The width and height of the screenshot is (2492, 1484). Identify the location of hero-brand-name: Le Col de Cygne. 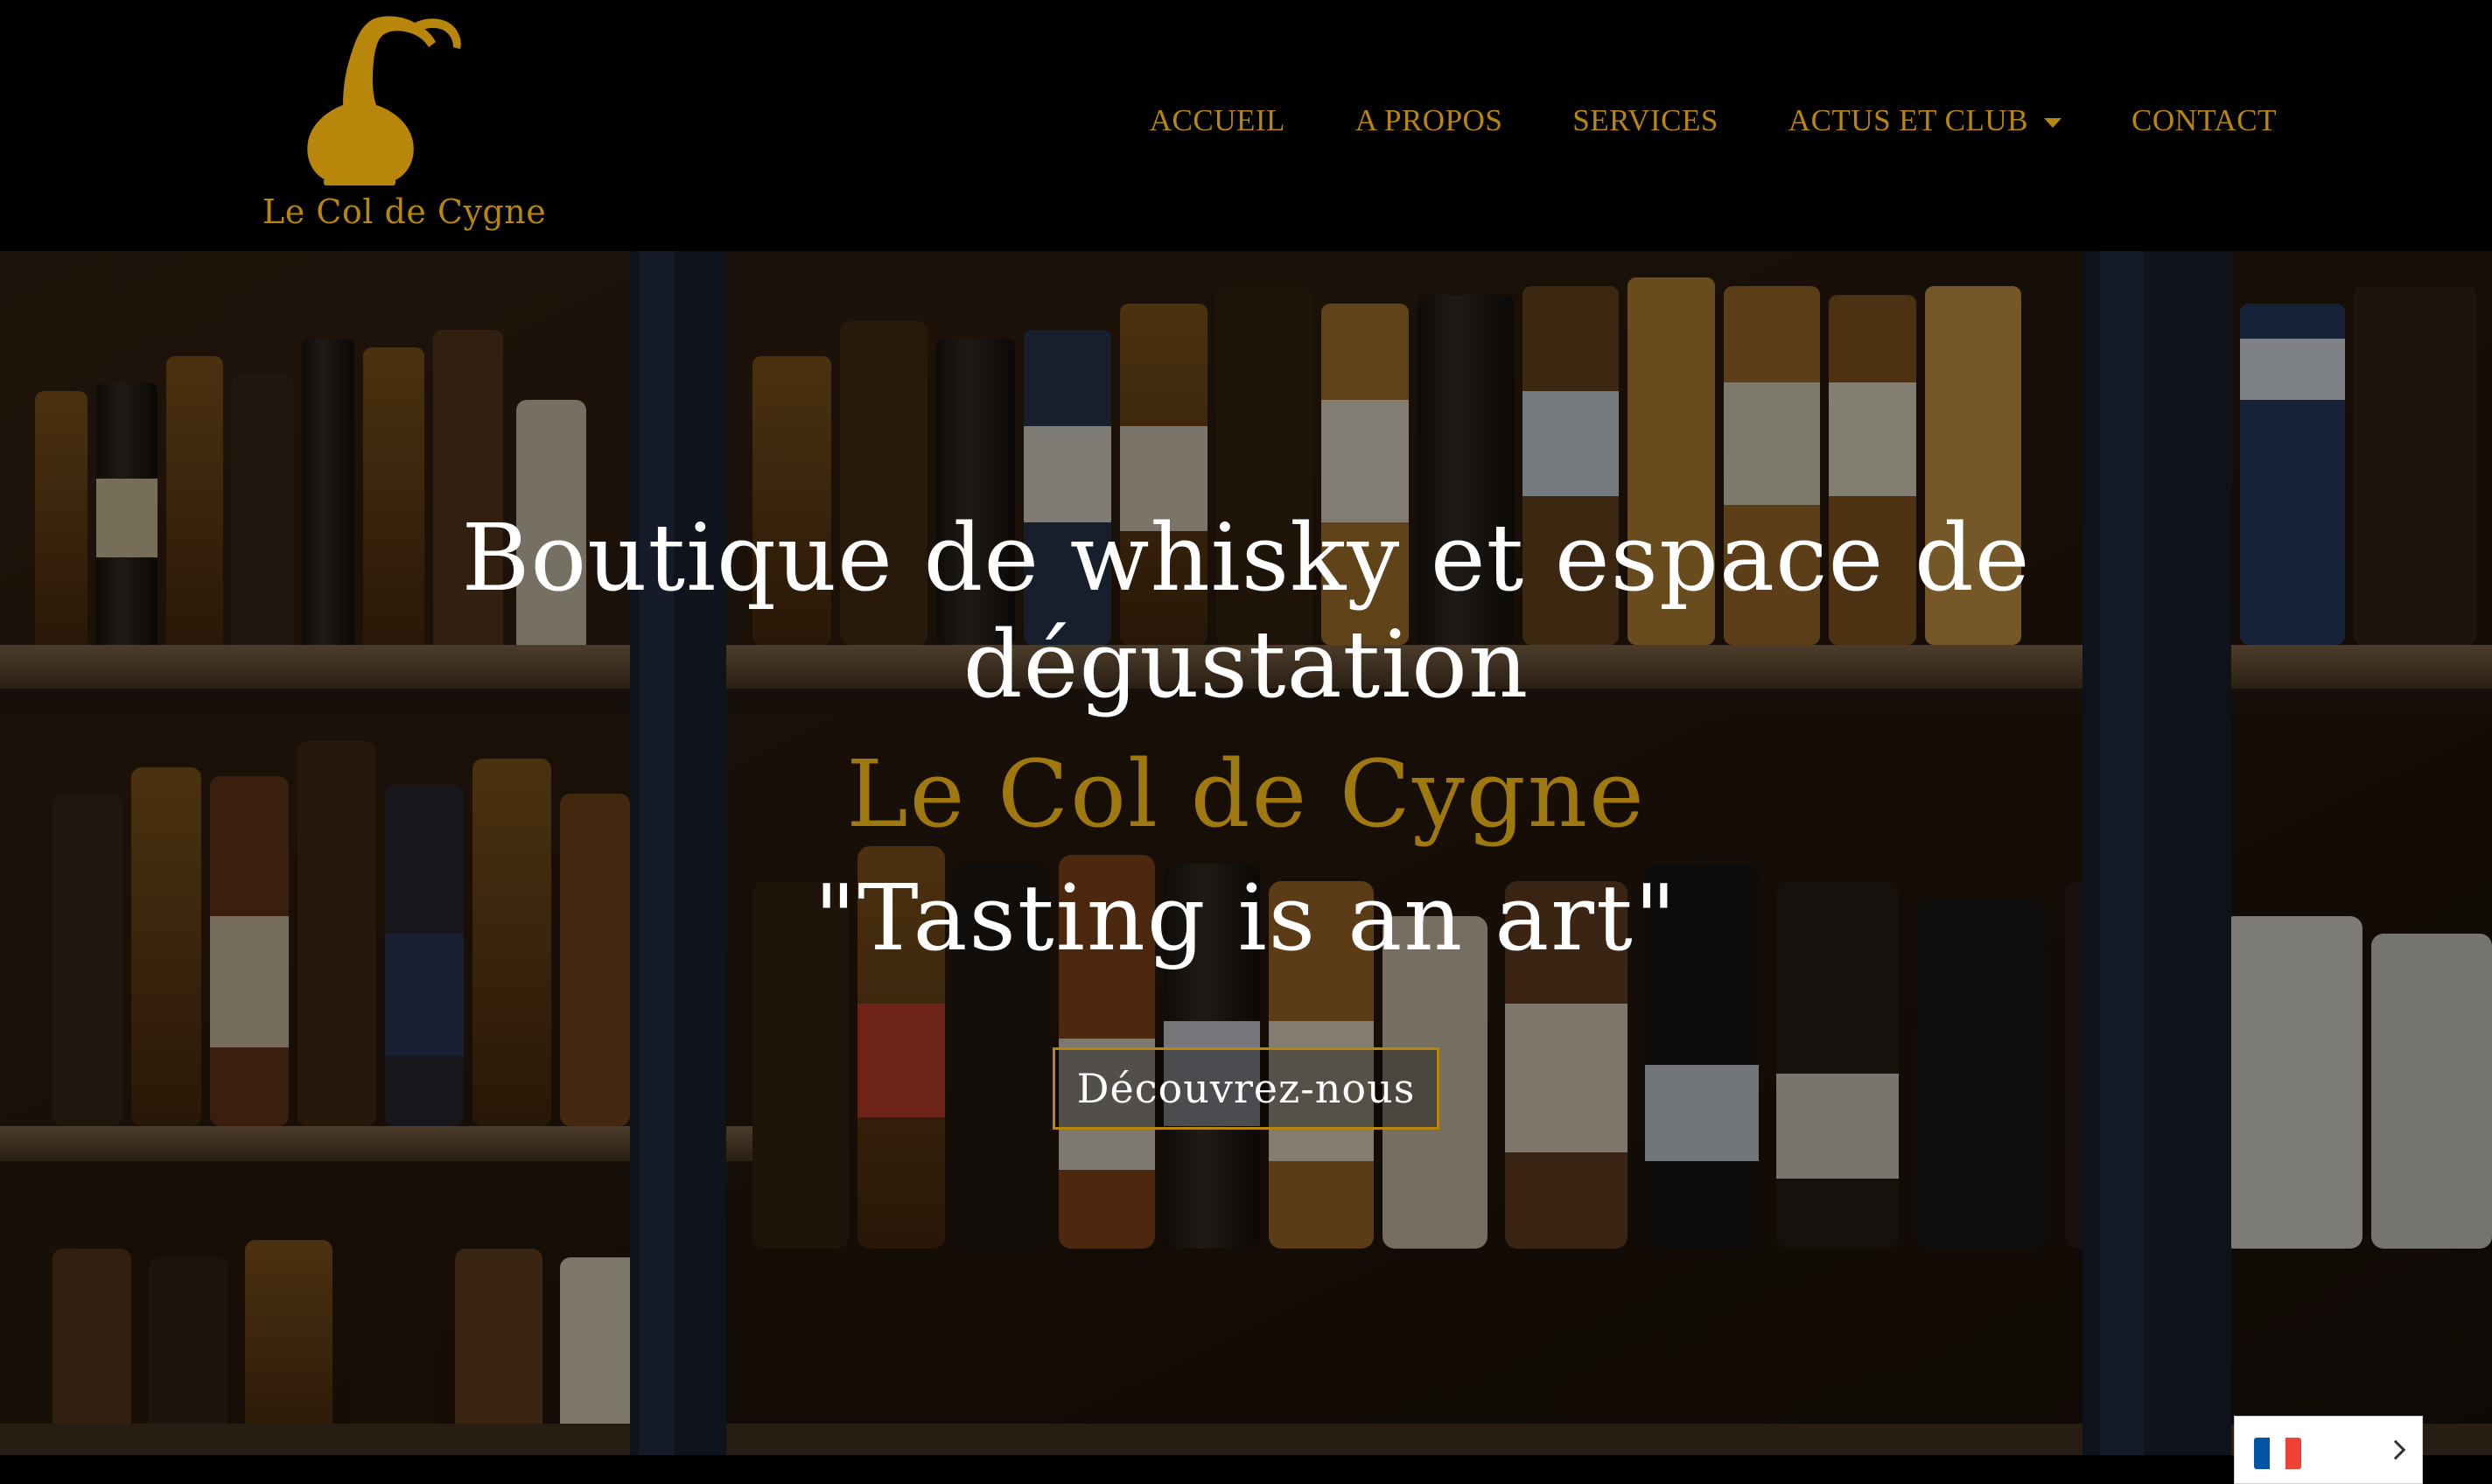
(1246, 794).